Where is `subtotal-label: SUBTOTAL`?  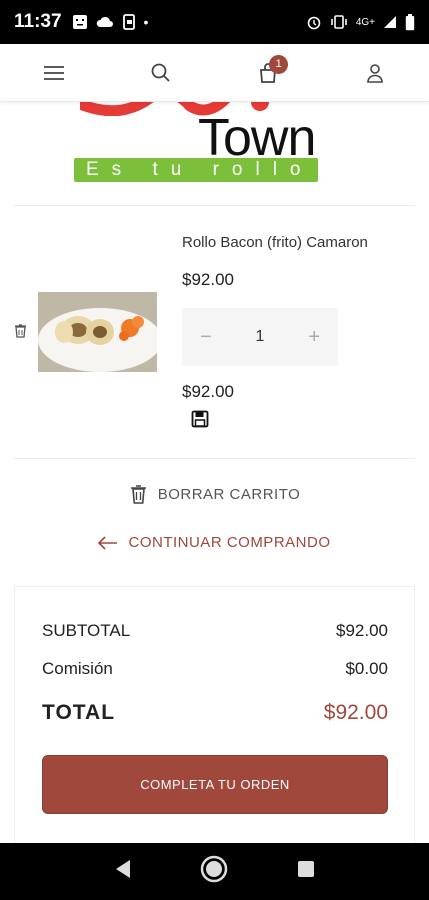
subtotal-label: SUBTOTAL is located at coordinates (86, 630).